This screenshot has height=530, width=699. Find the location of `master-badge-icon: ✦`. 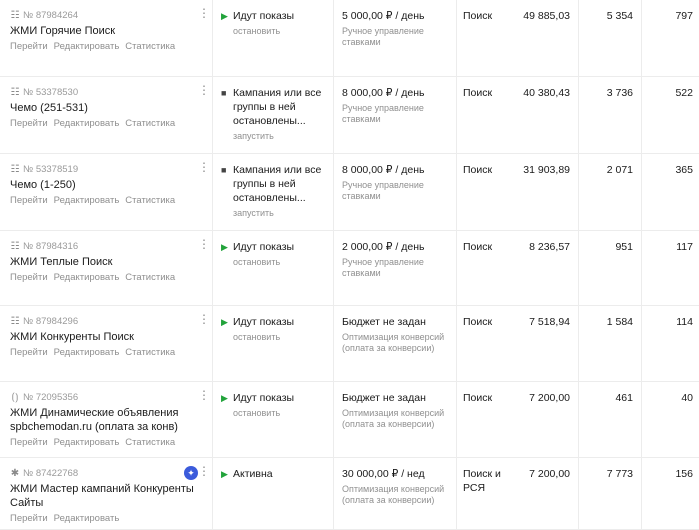

master-badge-icon: ✦ is located at coordinates (191, 473).